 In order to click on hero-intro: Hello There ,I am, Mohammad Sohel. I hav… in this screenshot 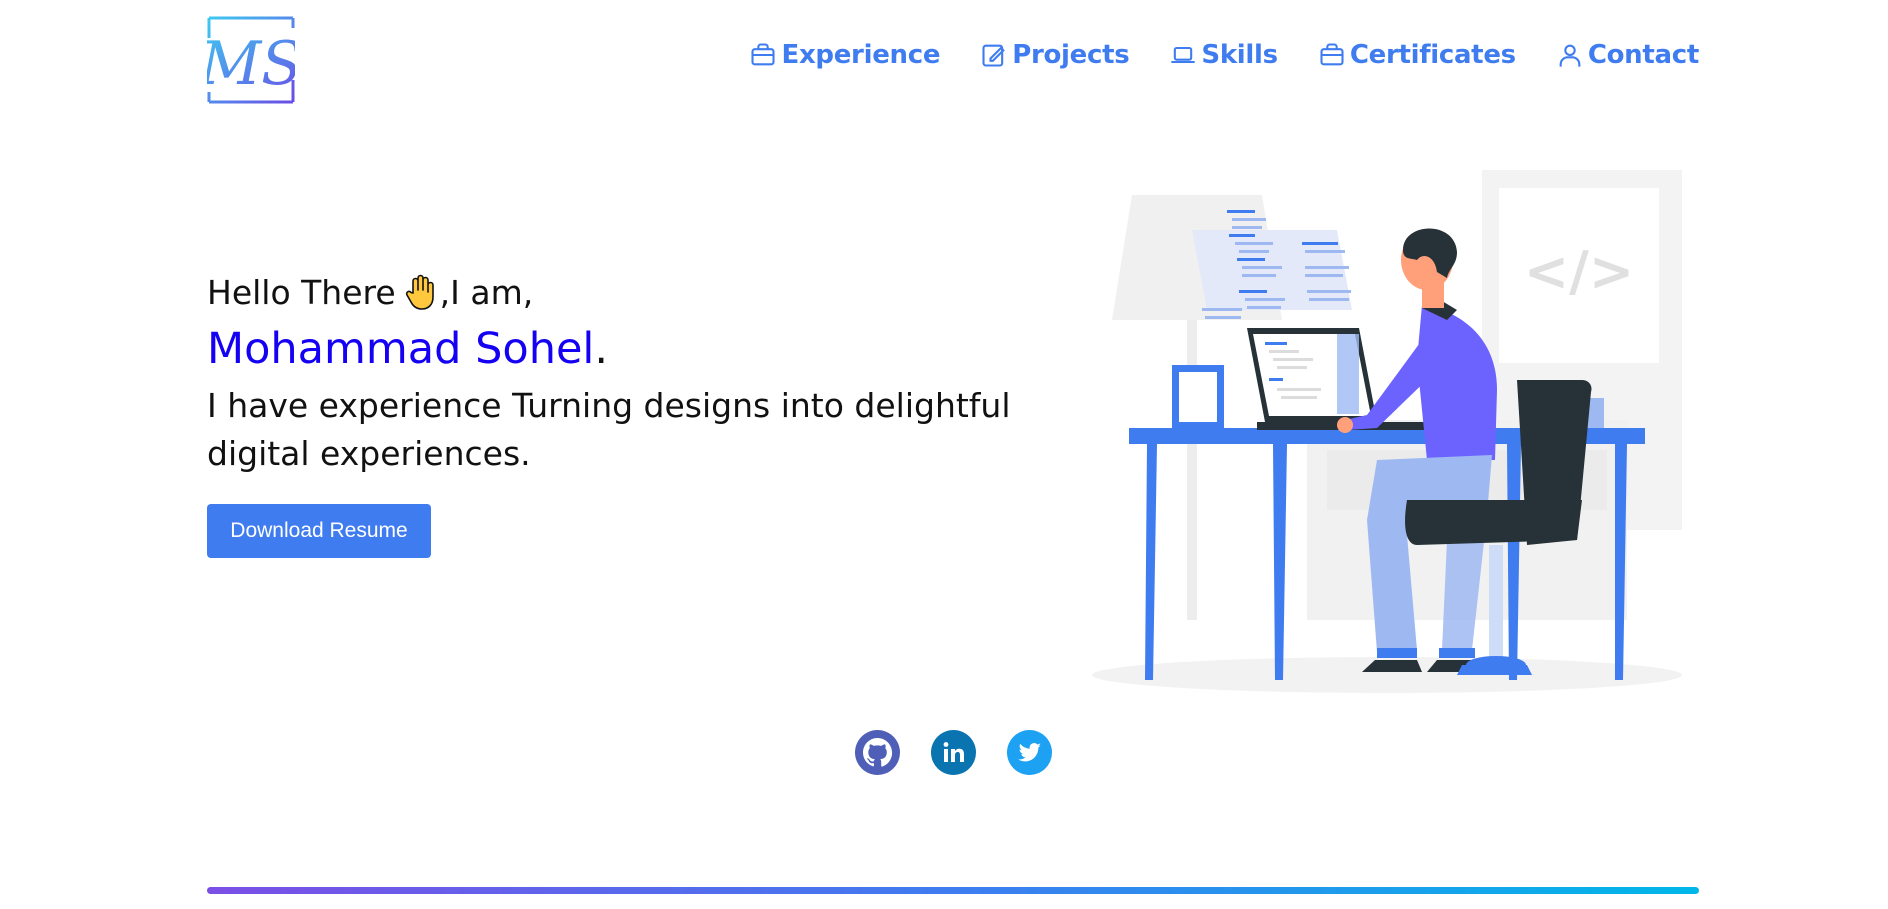, I will do `click(617, 373)`.